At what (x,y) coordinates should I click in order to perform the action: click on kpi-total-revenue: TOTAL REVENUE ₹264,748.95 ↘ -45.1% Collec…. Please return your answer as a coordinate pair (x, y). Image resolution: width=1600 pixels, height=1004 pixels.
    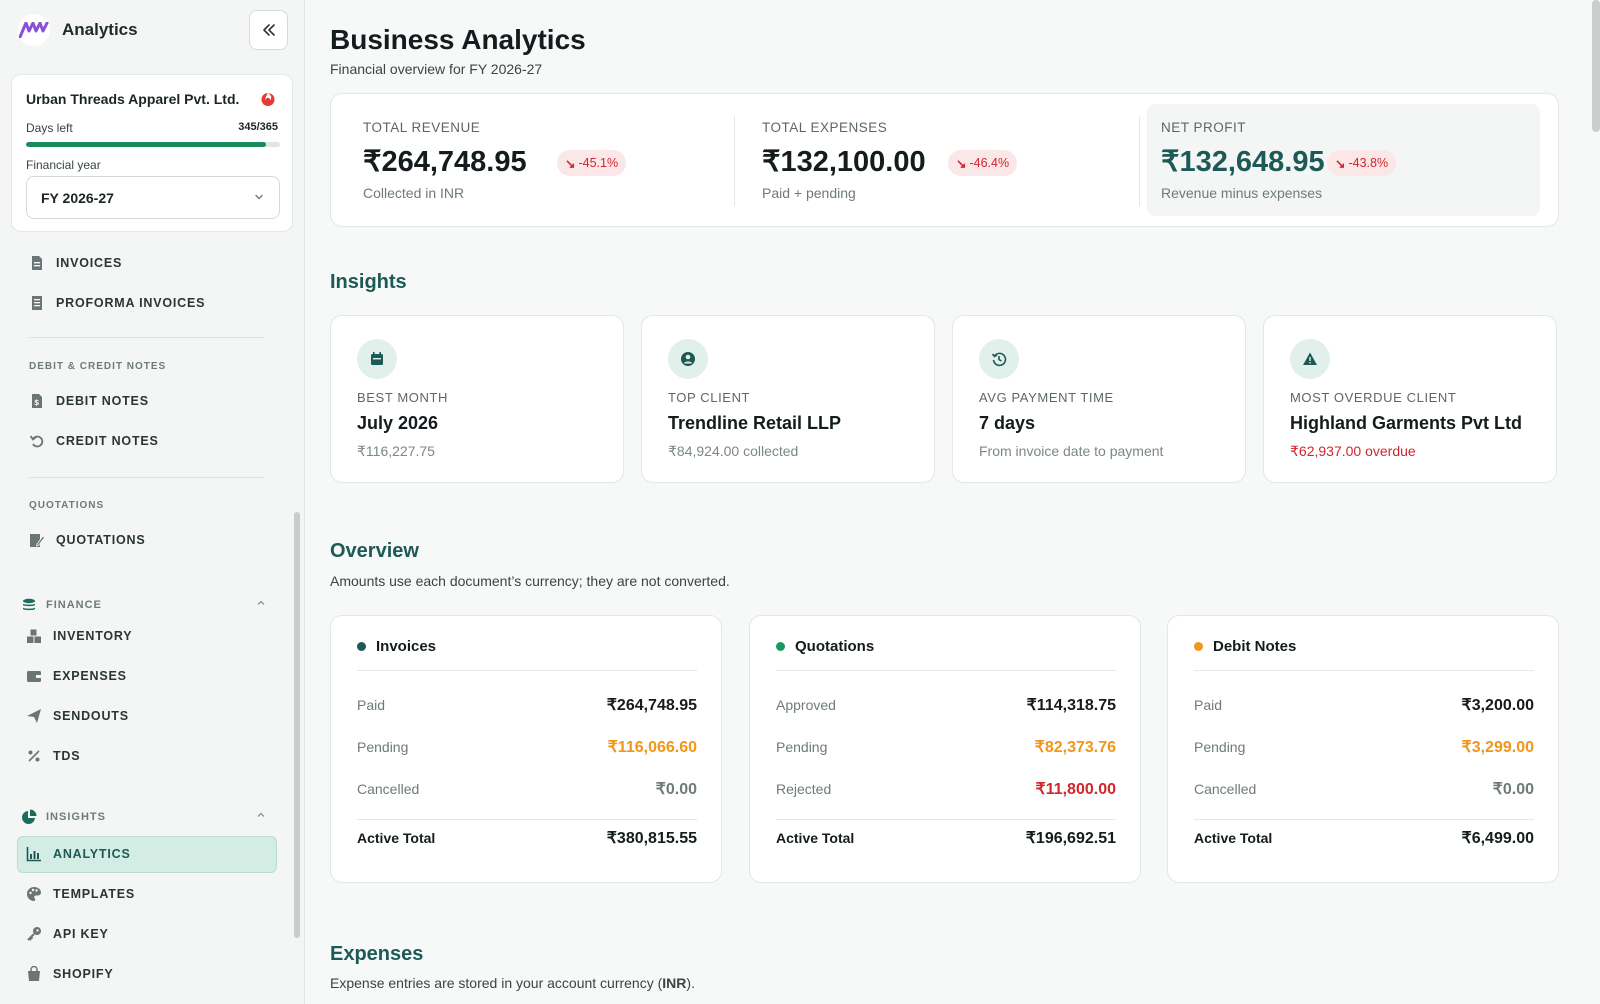
    Looking at the image, I should click on (531, 161).